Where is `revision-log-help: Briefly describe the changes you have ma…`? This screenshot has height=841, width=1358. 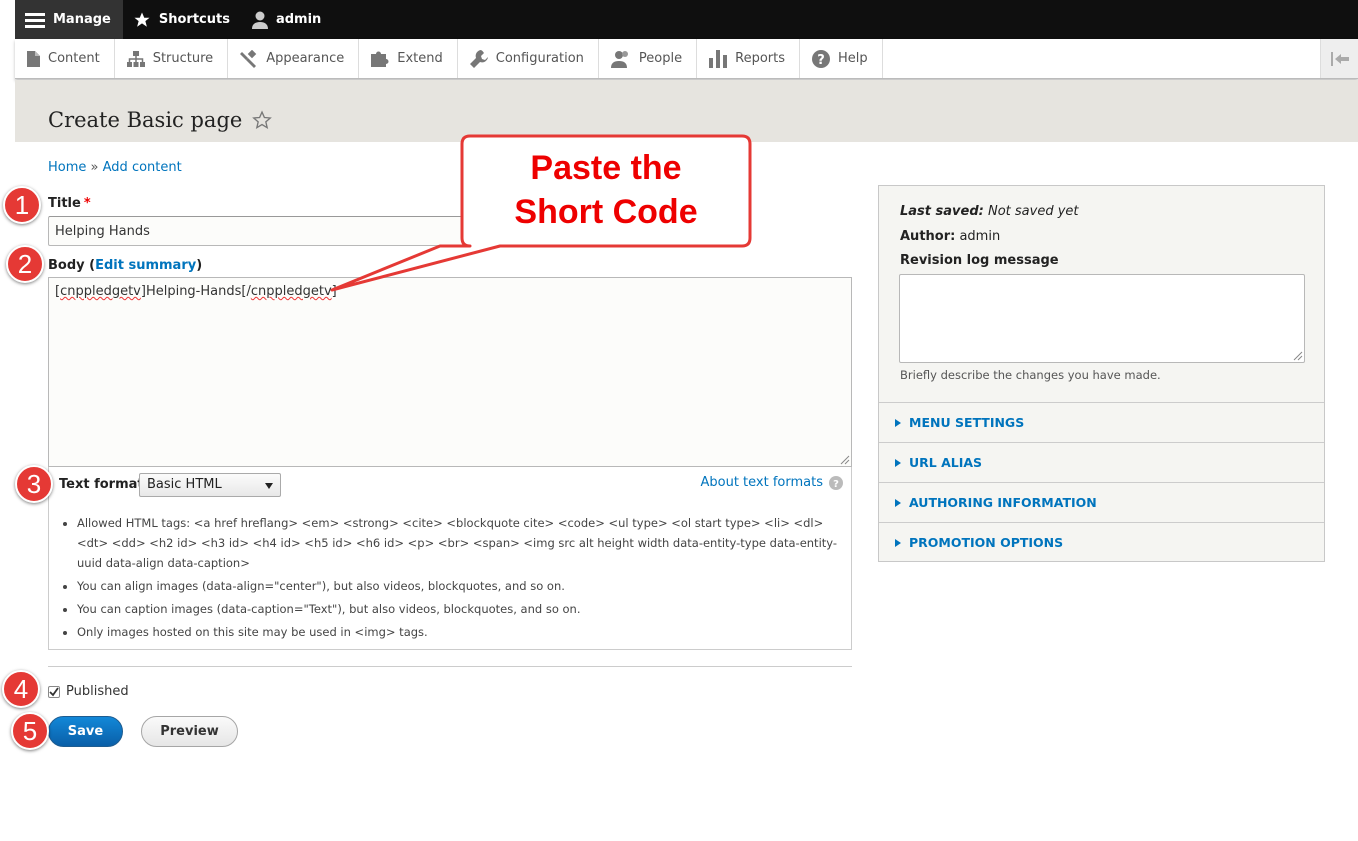 revision-log-help: Briefly describe the changes you have ma… is located at coordinates (1030, 375).